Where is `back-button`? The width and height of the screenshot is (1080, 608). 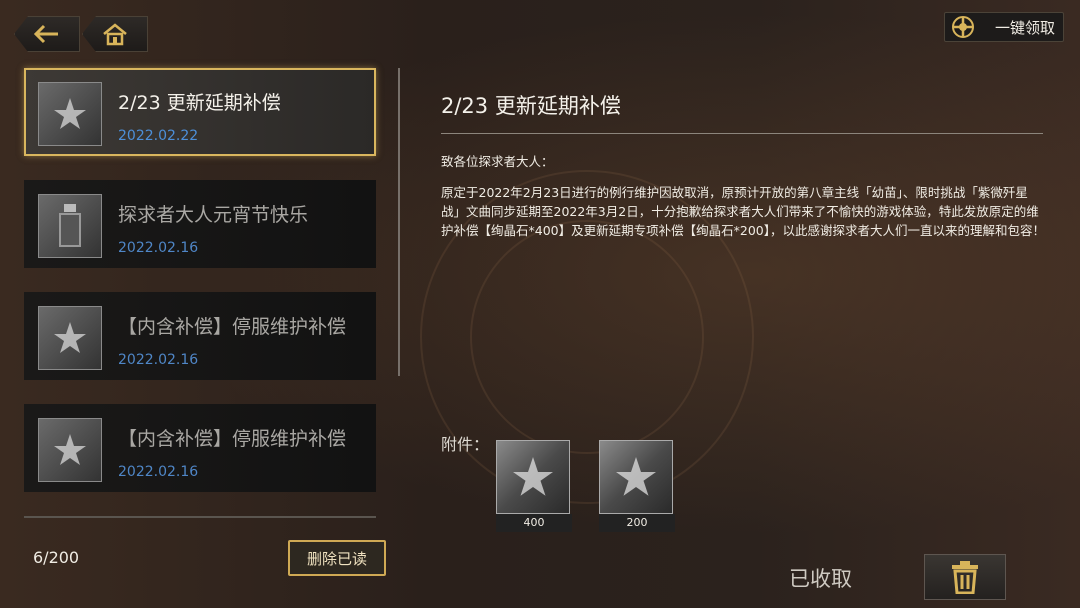
back-button is located at coordinates (47, 34).